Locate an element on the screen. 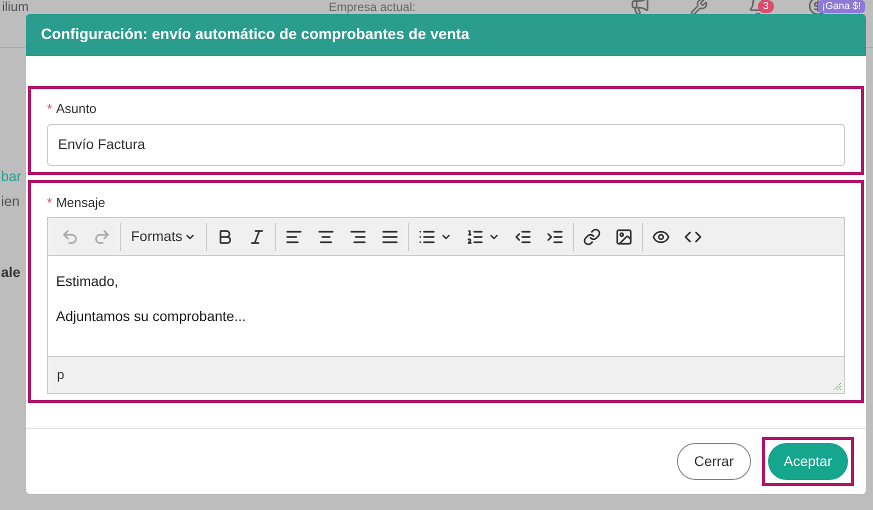 The image size is (873, 510). notification-badge: 3 is located at coordinates (766, 6).